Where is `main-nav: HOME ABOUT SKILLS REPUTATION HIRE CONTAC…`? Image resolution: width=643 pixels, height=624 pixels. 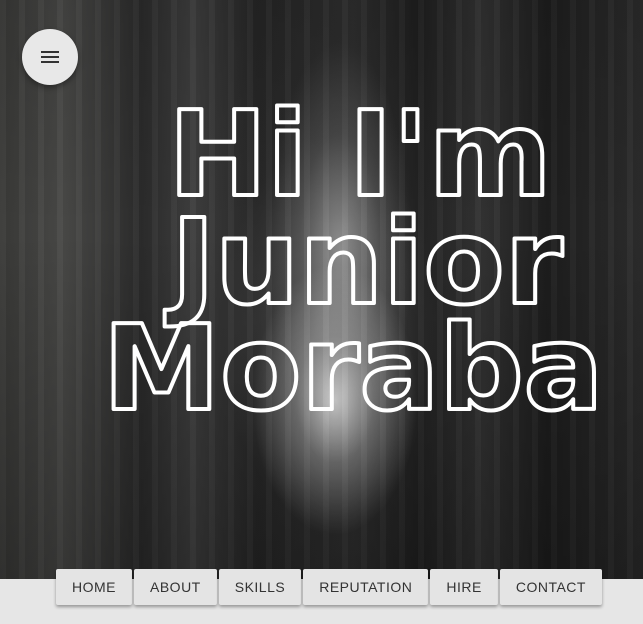
main-nav: HOME ABOUT SKILLS REPUTATION HIRE CONTAC… is located at coordinates (330, 587).